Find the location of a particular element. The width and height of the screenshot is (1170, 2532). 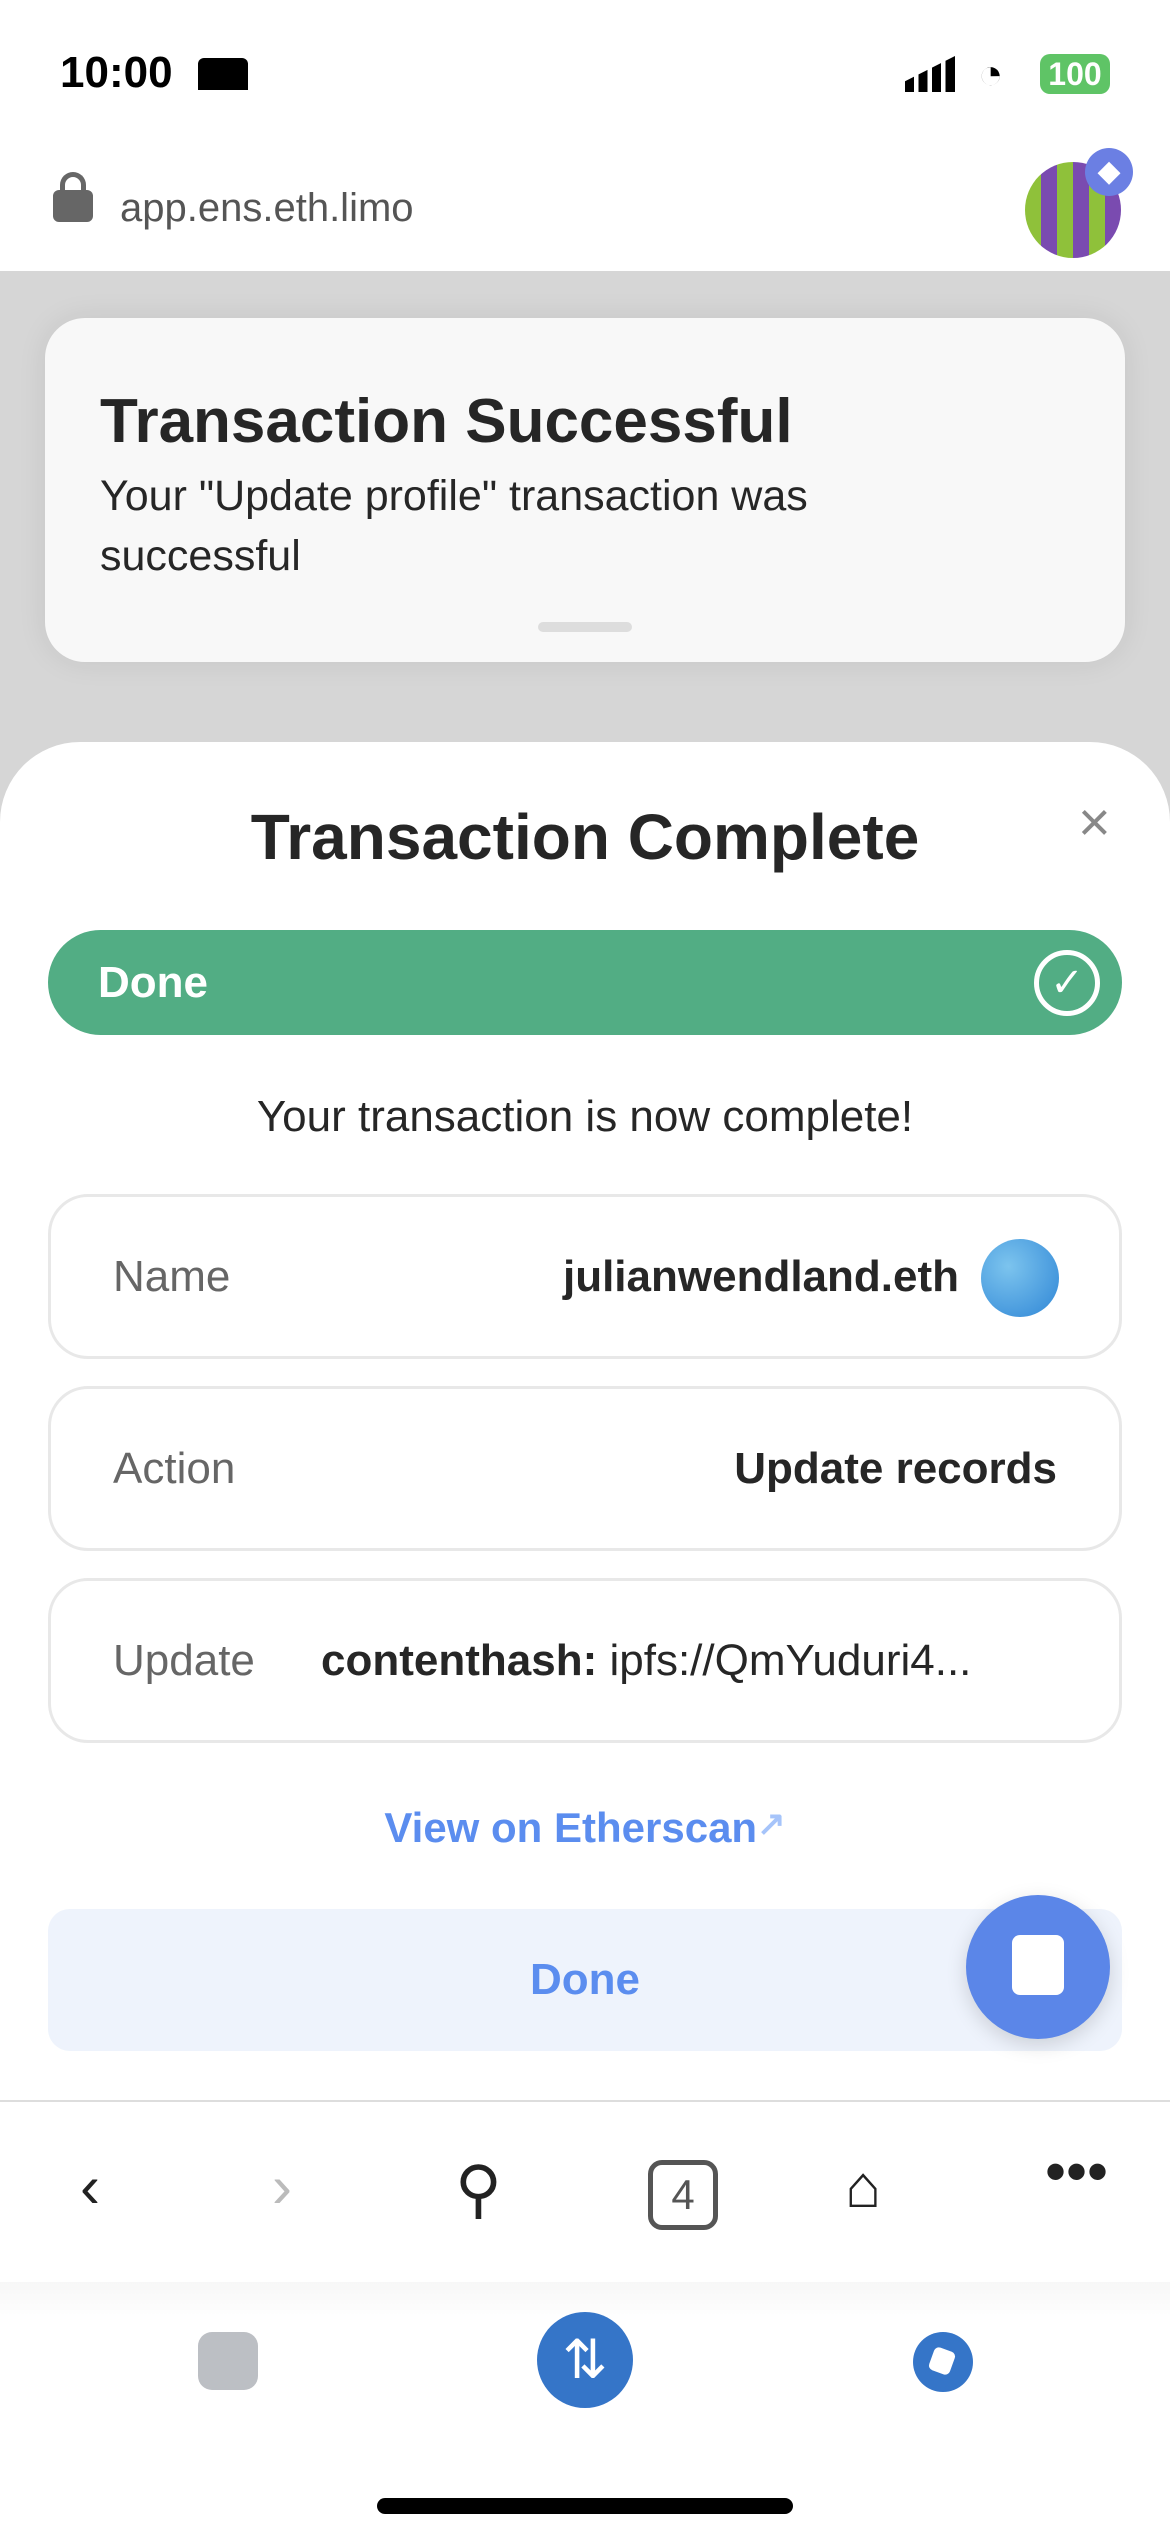

external-link-icon: ↗ is located at coordinates (771, 1824).